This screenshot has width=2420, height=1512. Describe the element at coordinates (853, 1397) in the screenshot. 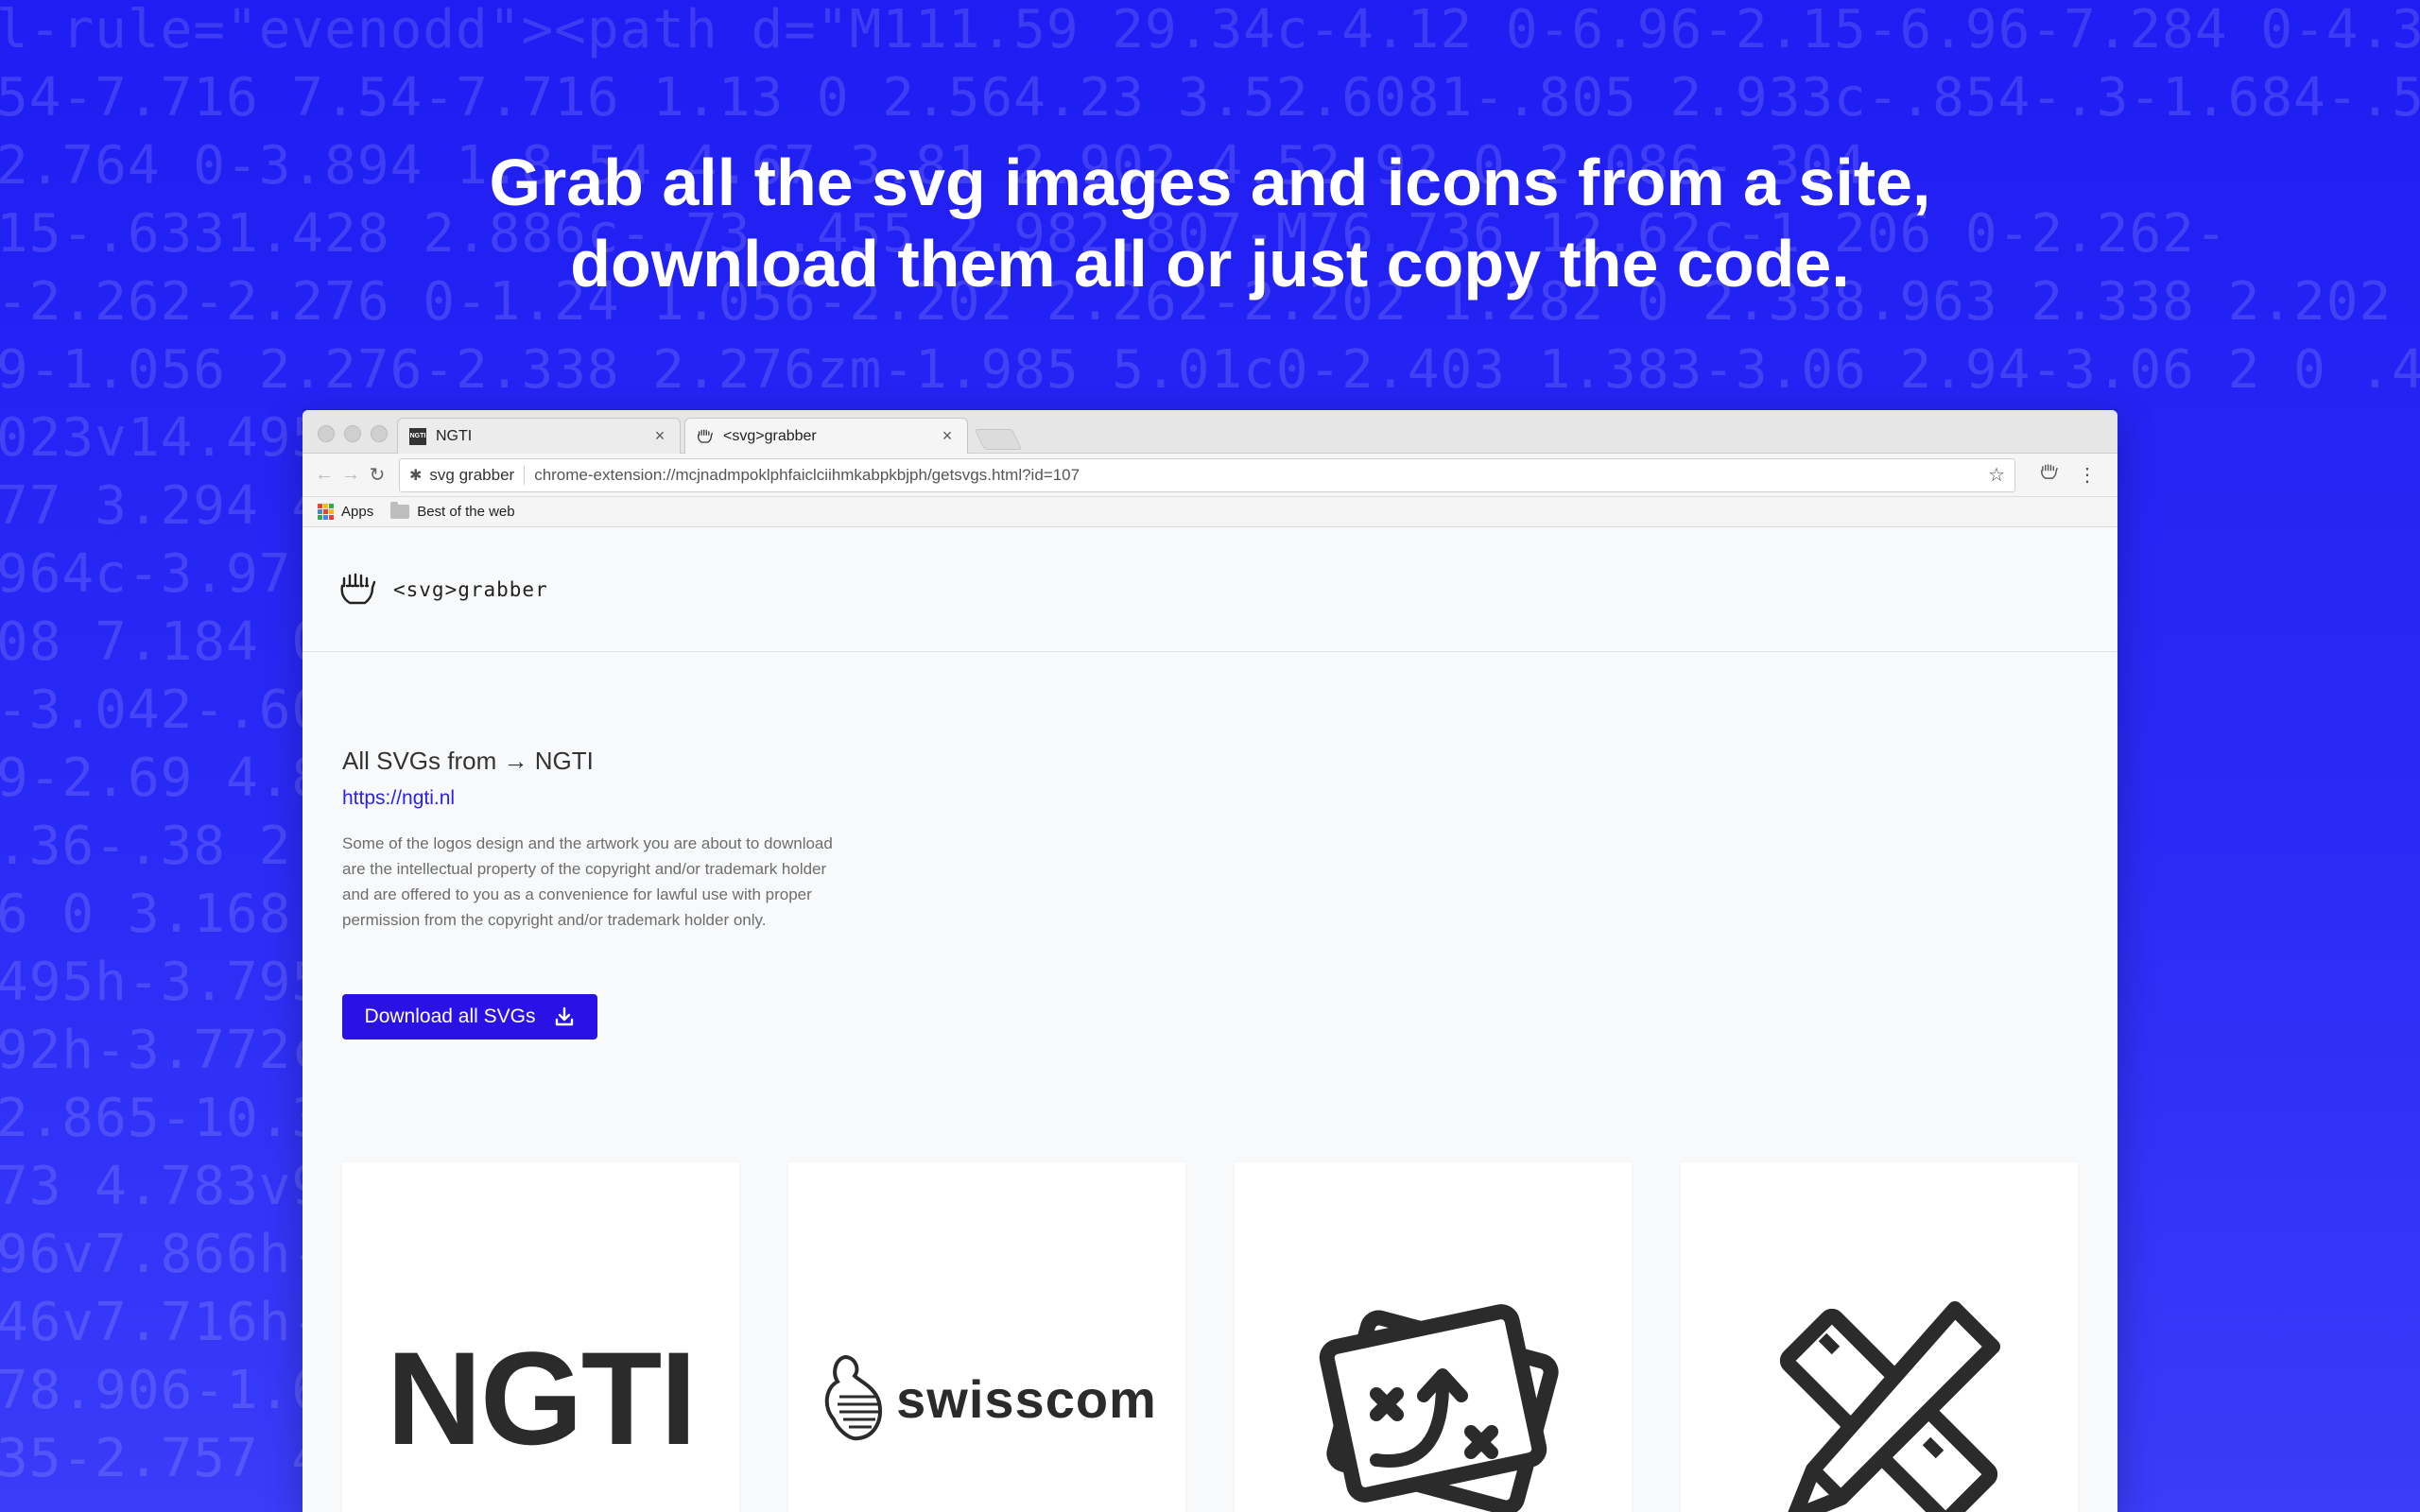

I see `swisscom-lifeform-icon` at that location.